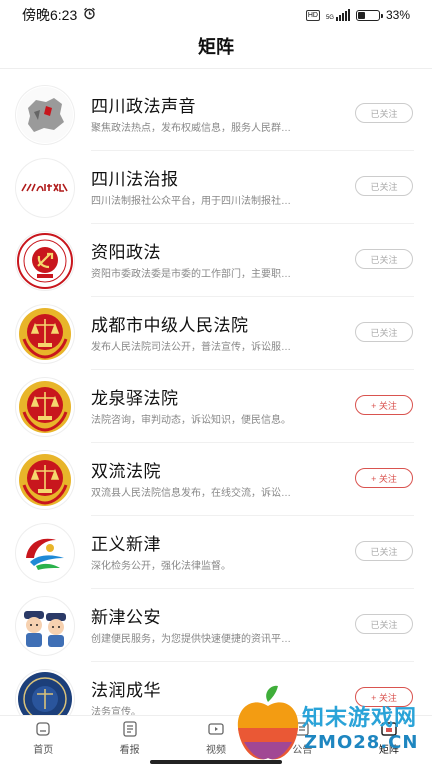 The width and height of the screenshot is (432, 768). I want to click on account-name: 法润成华, so click(126, 690).